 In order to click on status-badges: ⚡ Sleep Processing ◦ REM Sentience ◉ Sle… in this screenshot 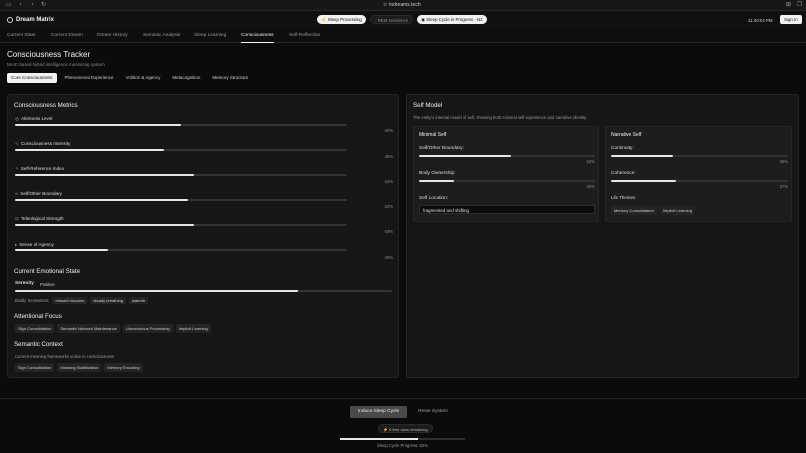, I will do `click(402, 19)`.